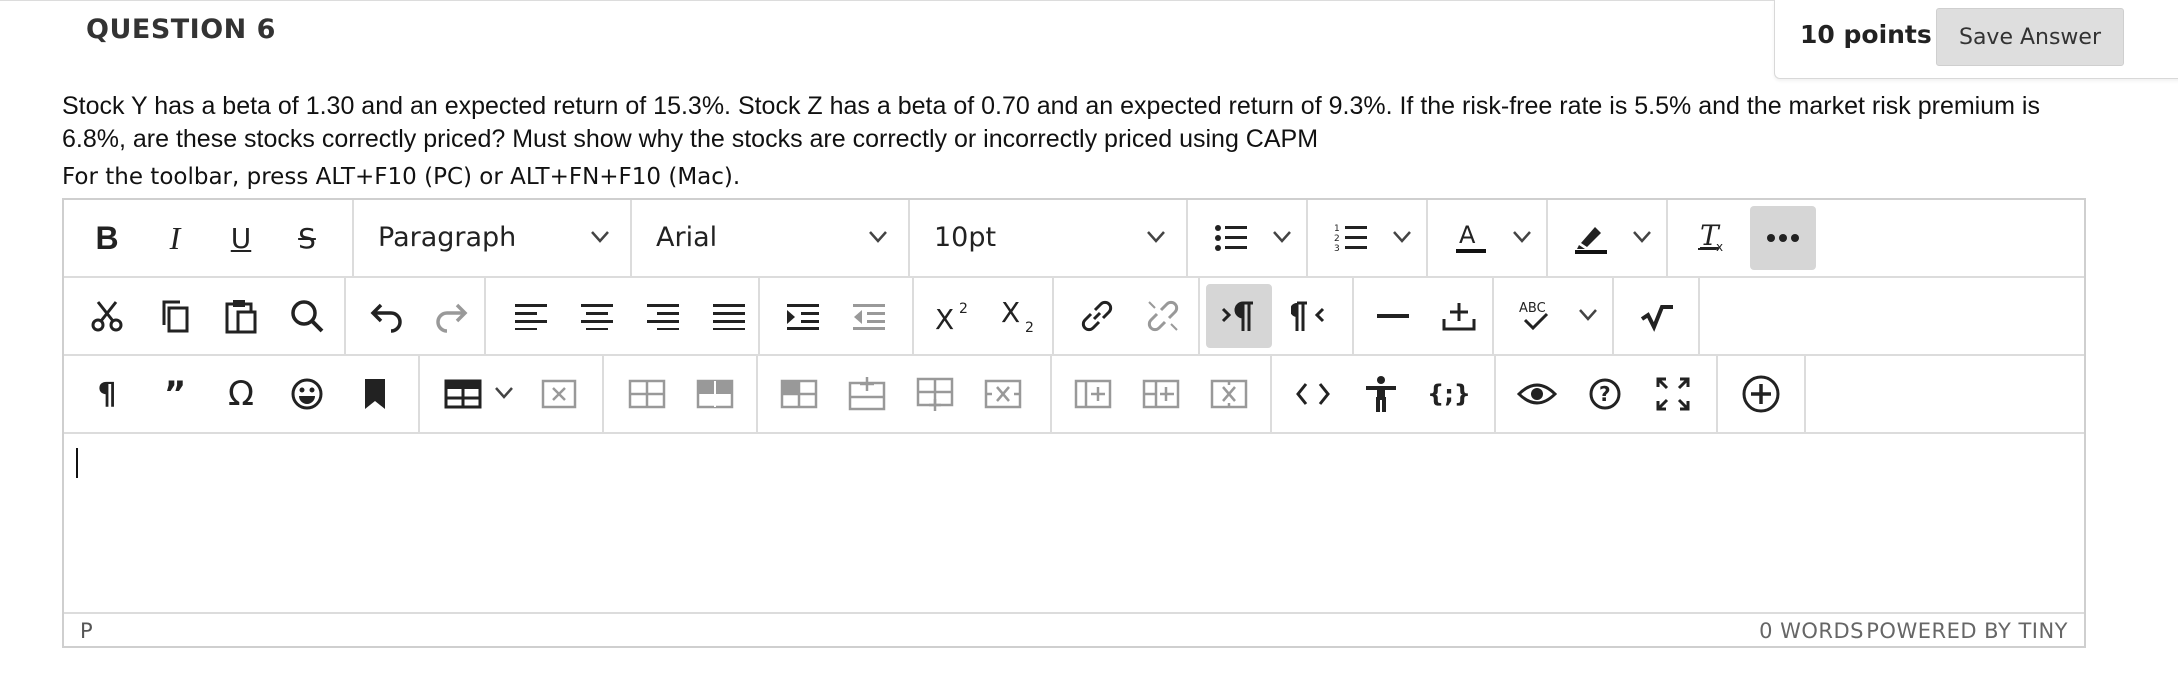  Describe the element at coordinates (715, 394) in the screenshot. I see `table-row-after-icon` at that location.